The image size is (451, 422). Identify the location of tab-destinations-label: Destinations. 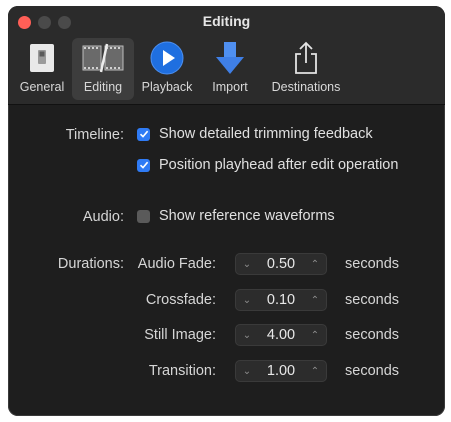
(306, 87).